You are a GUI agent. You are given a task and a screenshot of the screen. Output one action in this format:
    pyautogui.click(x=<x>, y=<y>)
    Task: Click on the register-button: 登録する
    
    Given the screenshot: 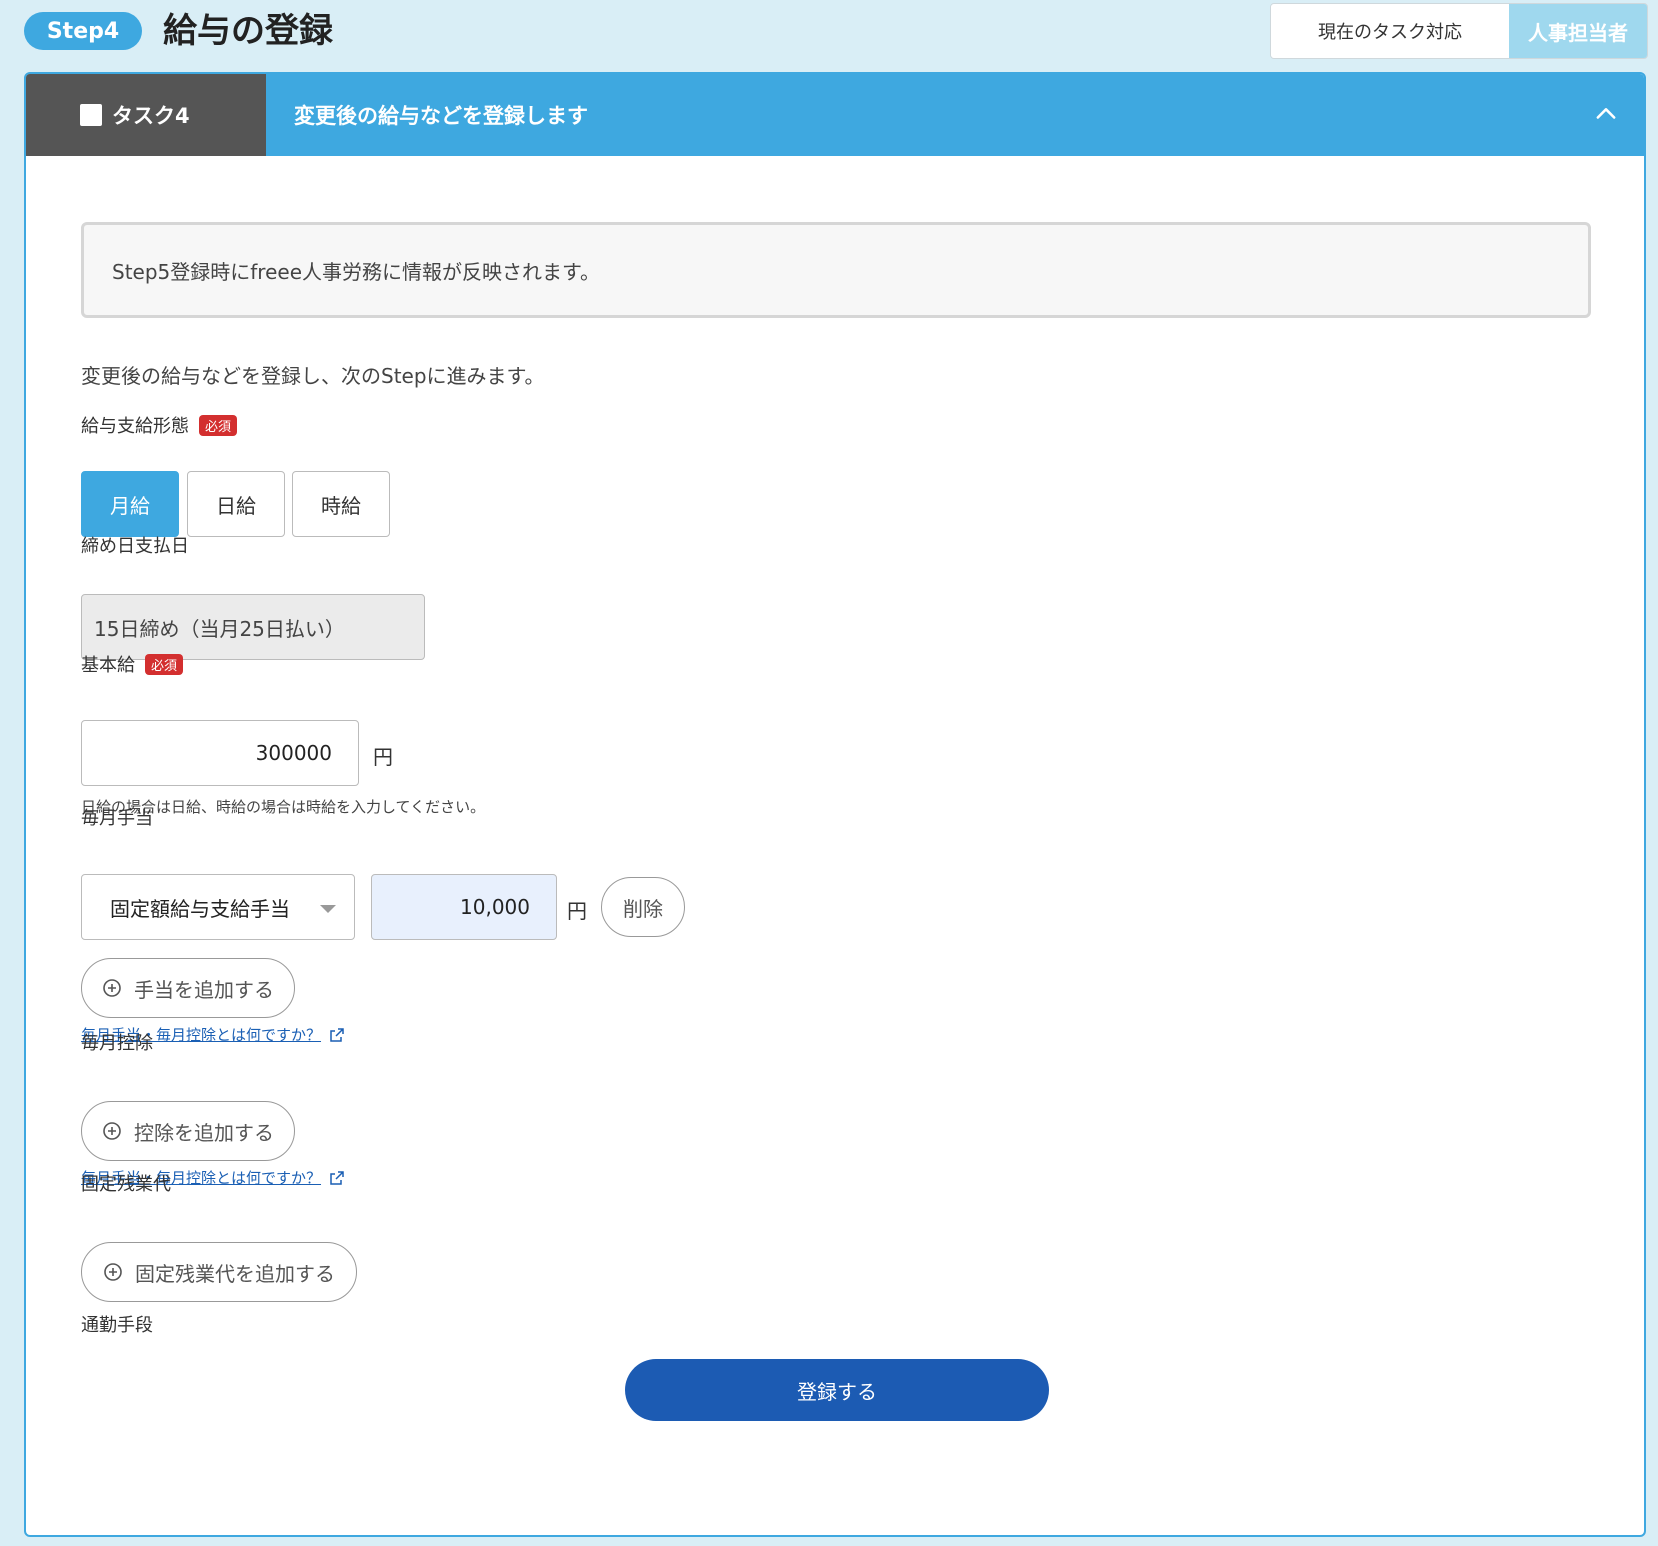 What is the action you would take?
    pyautogui.click(x=837, y=1390)
    